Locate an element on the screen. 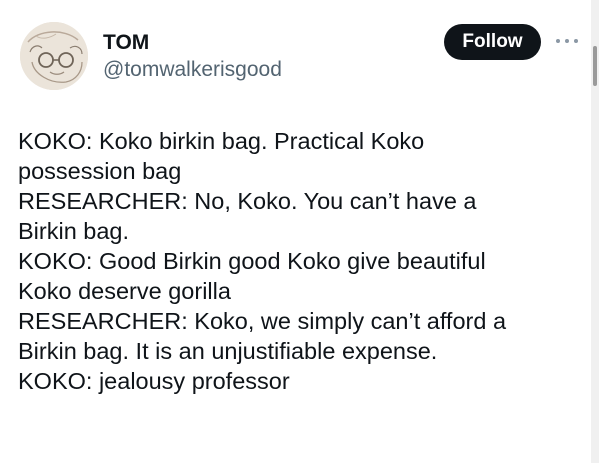  follow-button: Follow is located at coordinates (492, 42).